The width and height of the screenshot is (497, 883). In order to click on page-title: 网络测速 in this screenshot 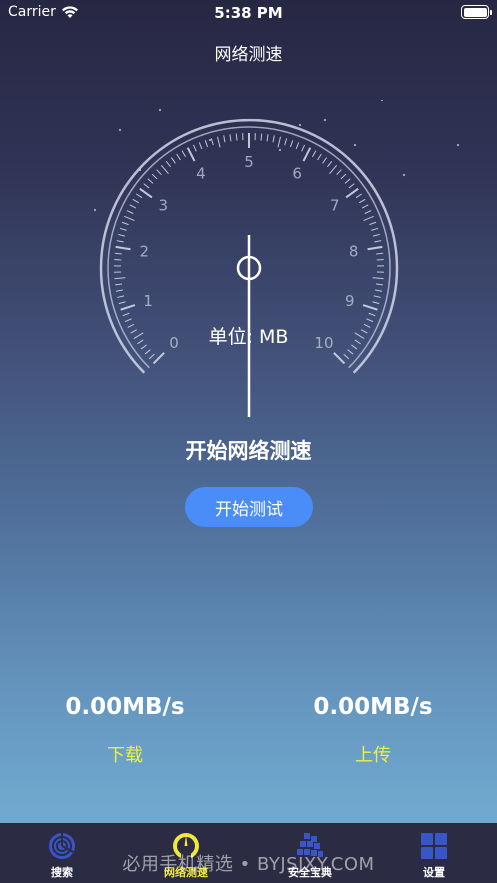, I will do `click(248, 55)`.